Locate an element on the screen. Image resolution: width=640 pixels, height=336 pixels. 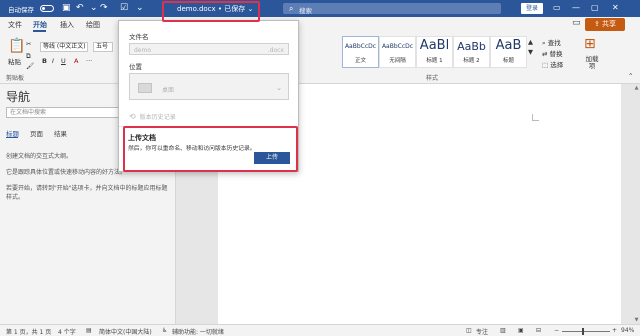
nav-tab-results: 结果 is located at coordinates (60, 133).